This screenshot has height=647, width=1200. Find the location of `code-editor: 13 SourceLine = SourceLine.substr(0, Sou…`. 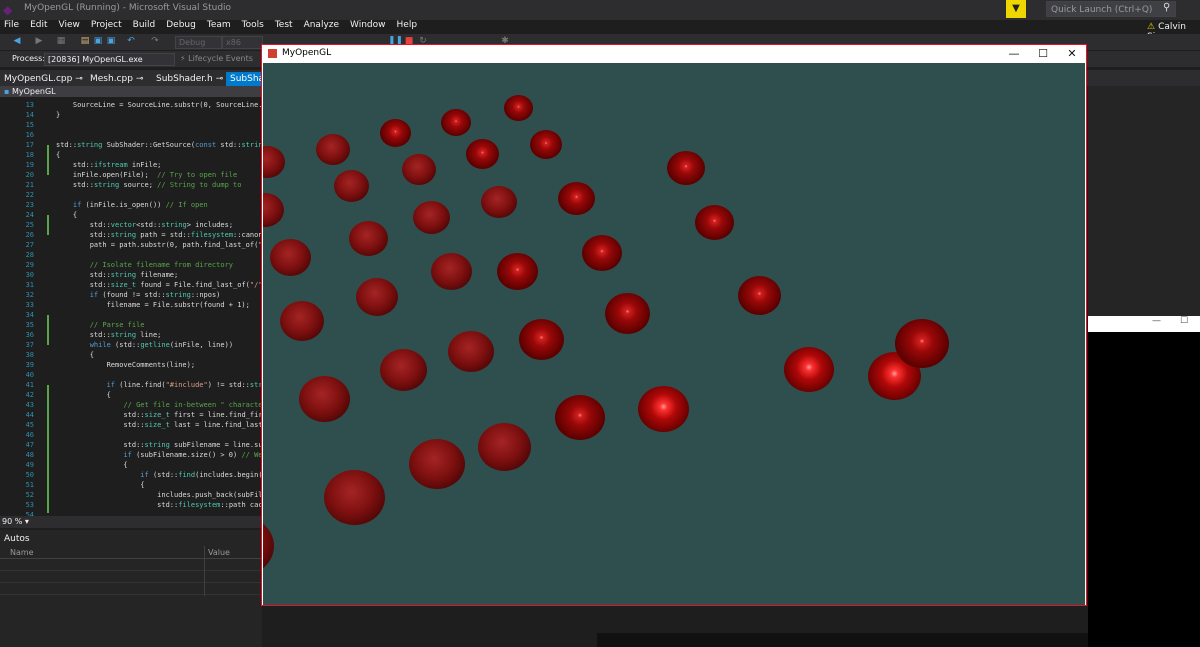

code-editor: 13 SourceLine = SourceLine.substr(0, Sou… is located at coordinates (131, 307).